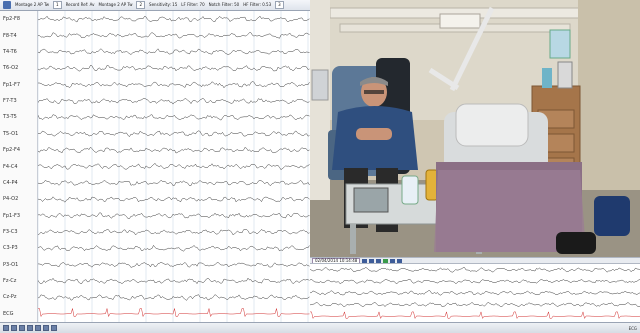  I want to click on toolbar-sensitivity: Sensitivity: 15, so click(163, 5).